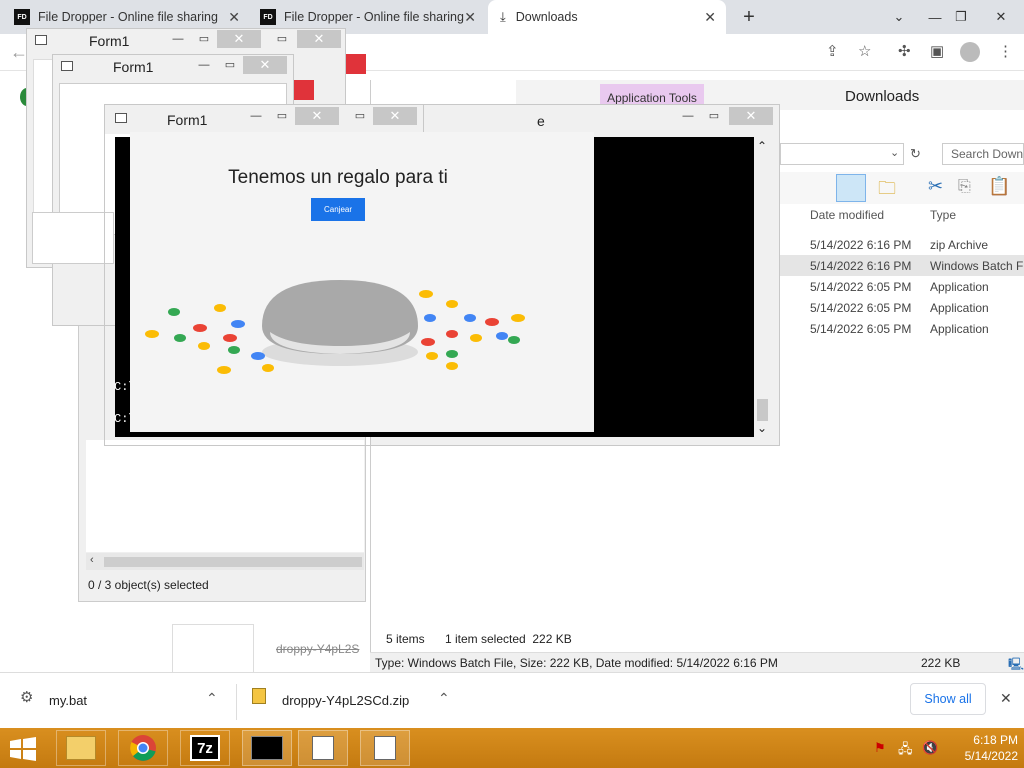 The height and width of the screenshot is (768, 1024). Describe the element at coordinates (832, 51) in the screenshot. I see `share-icon: ⇪` at that location.